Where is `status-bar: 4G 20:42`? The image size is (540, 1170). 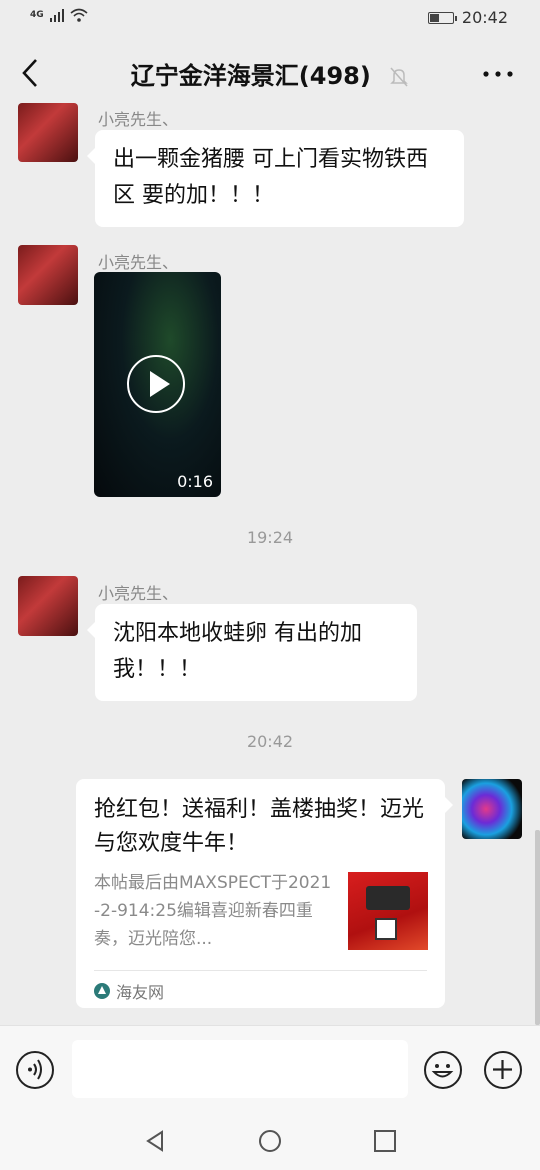 status-bar: 4G 20:42 is located at coordinates (270, 19).